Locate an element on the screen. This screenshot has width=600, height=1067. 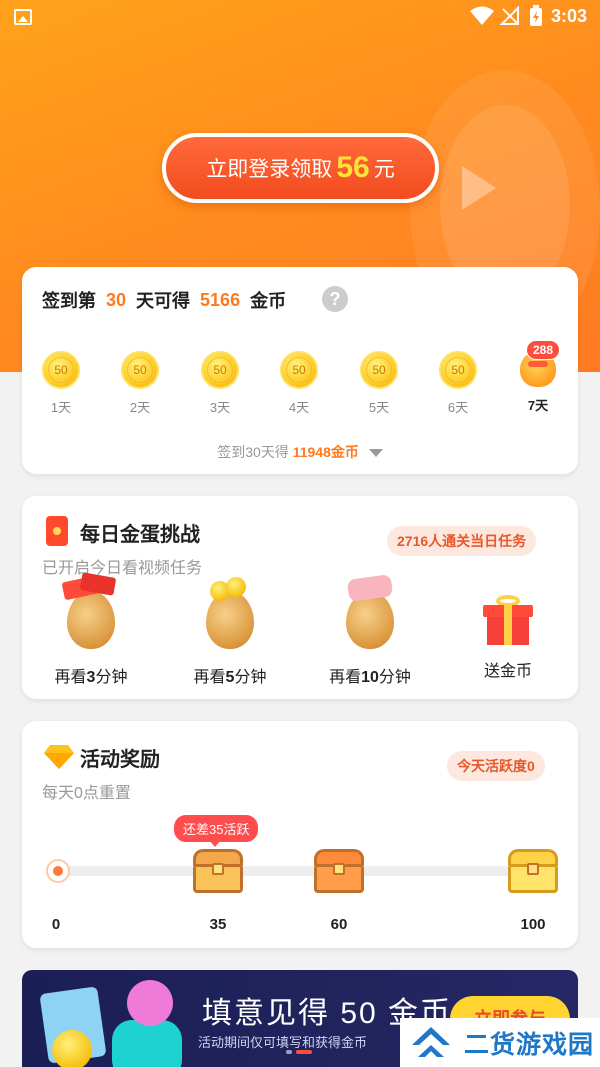
egg-task-label: 送金币 is located at coordinates (507, 671).